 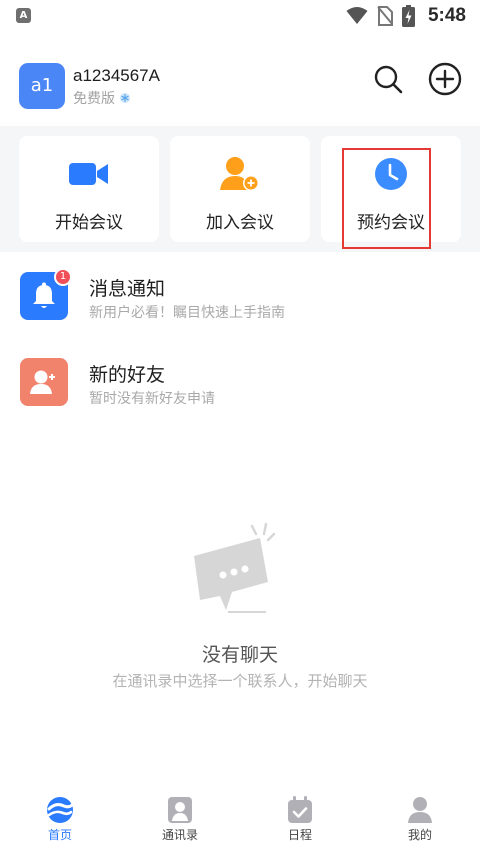 I want to click on bell-icon, so click(x=44, y=295).